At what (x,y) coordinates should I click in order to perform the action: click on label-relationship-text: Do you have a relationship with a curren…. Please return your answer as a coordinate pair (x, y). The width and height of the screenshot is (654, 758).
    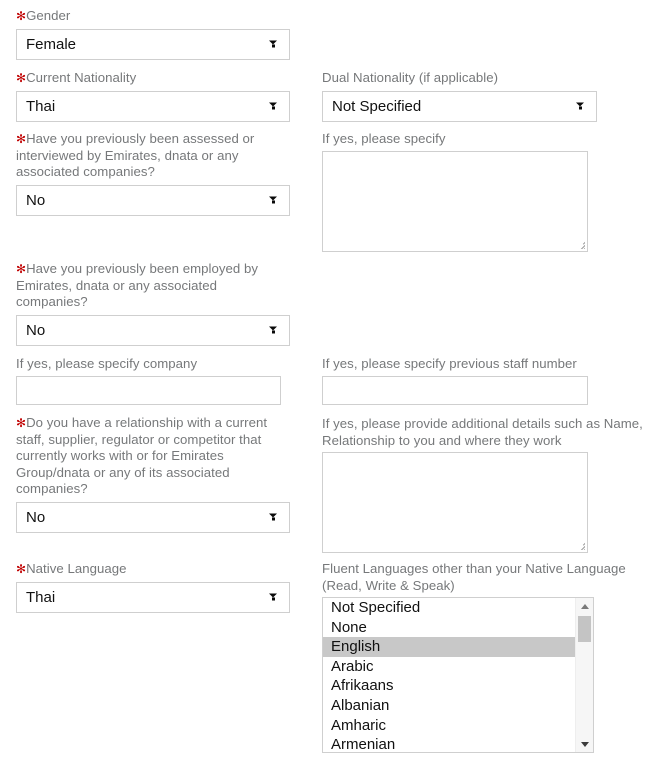
    Looking at the image, I should click on (142, 455).